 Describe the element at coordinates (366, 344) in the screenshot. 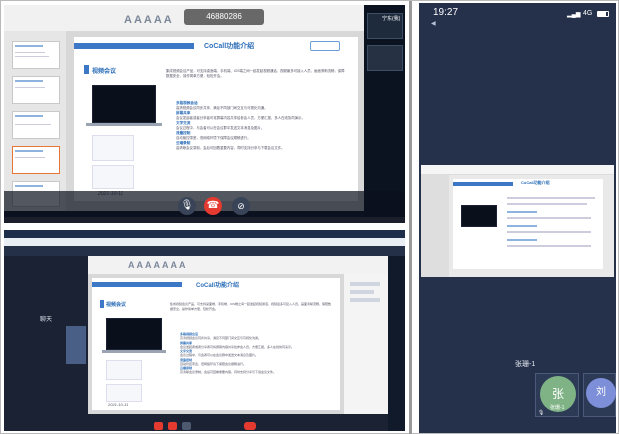

I see `format-pane` at that location.